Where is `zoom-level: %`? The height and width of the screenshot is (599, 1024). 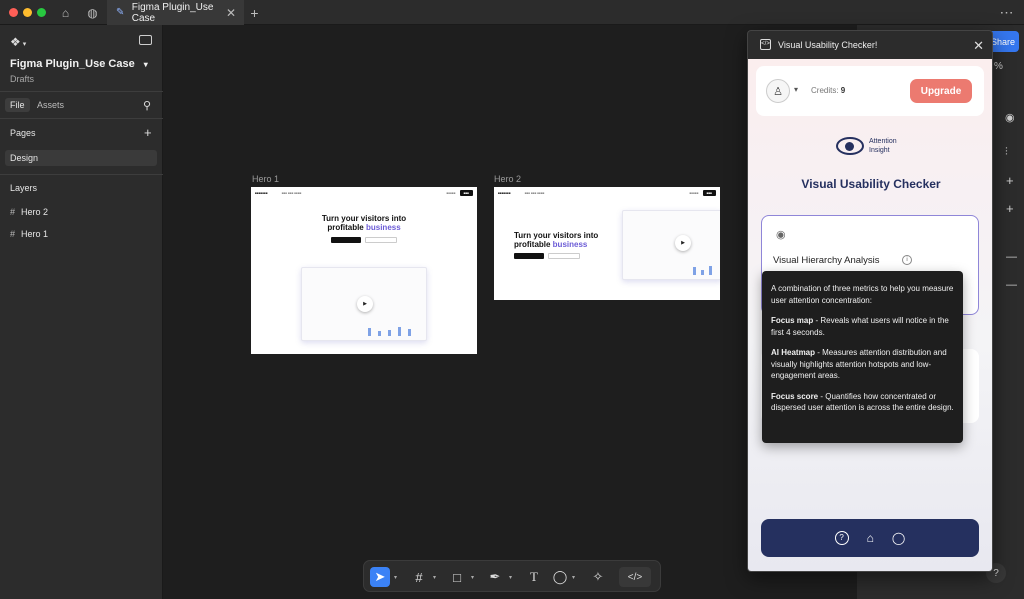
zoom-level: % is located at coordinates (998, 66).